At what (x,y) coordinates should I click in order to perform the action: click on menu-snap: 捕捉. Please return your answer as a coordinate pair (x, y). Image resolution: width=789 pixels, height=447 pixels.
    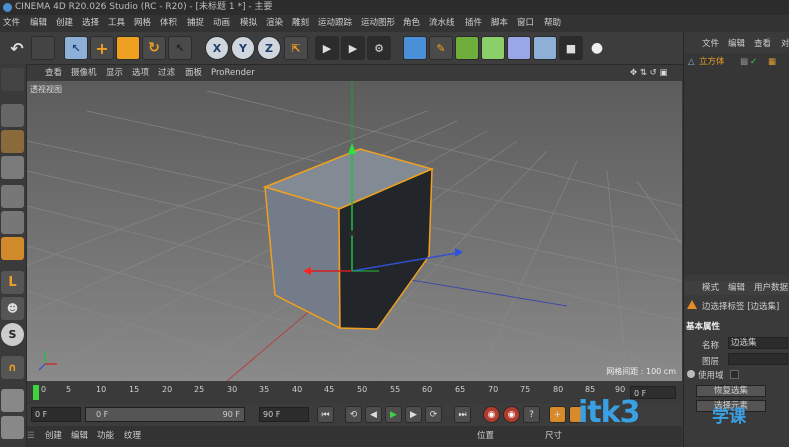
    Looking at the image, I should click on (195, 23).